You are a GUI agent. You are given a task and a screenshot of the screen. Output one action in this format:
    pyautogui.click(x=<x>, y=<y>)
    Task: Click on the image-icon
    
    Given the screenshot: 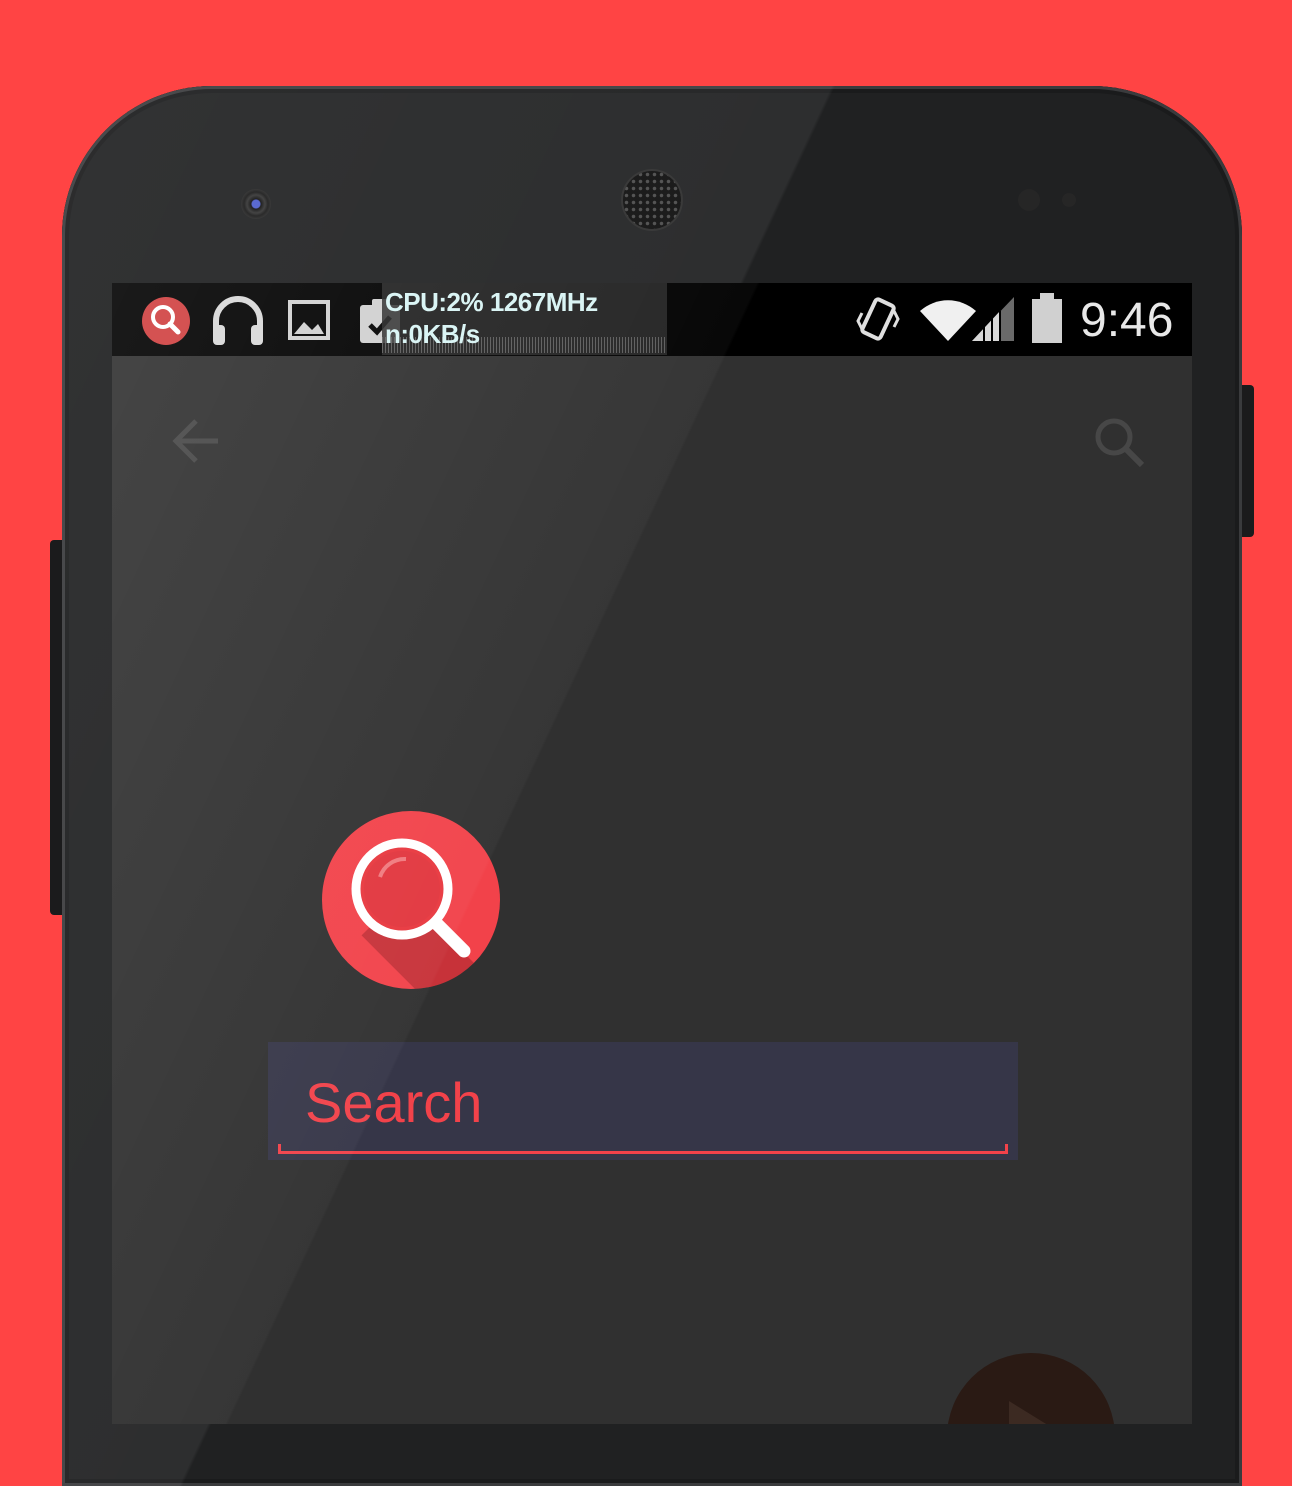 What is the action you would take?
    pyautogui.click(x=309, y=320)
    